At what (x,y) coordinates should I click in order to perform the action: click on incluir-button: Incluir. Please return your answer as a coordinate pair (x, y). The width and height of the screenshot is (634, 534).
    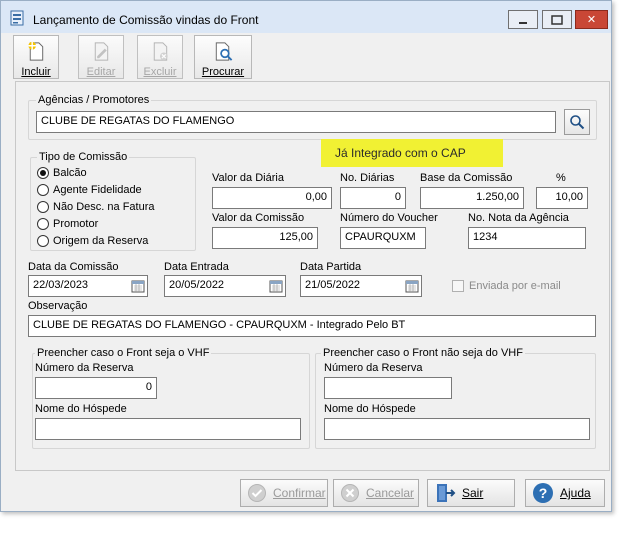
    Looking at the image, I should click on (36, 57).